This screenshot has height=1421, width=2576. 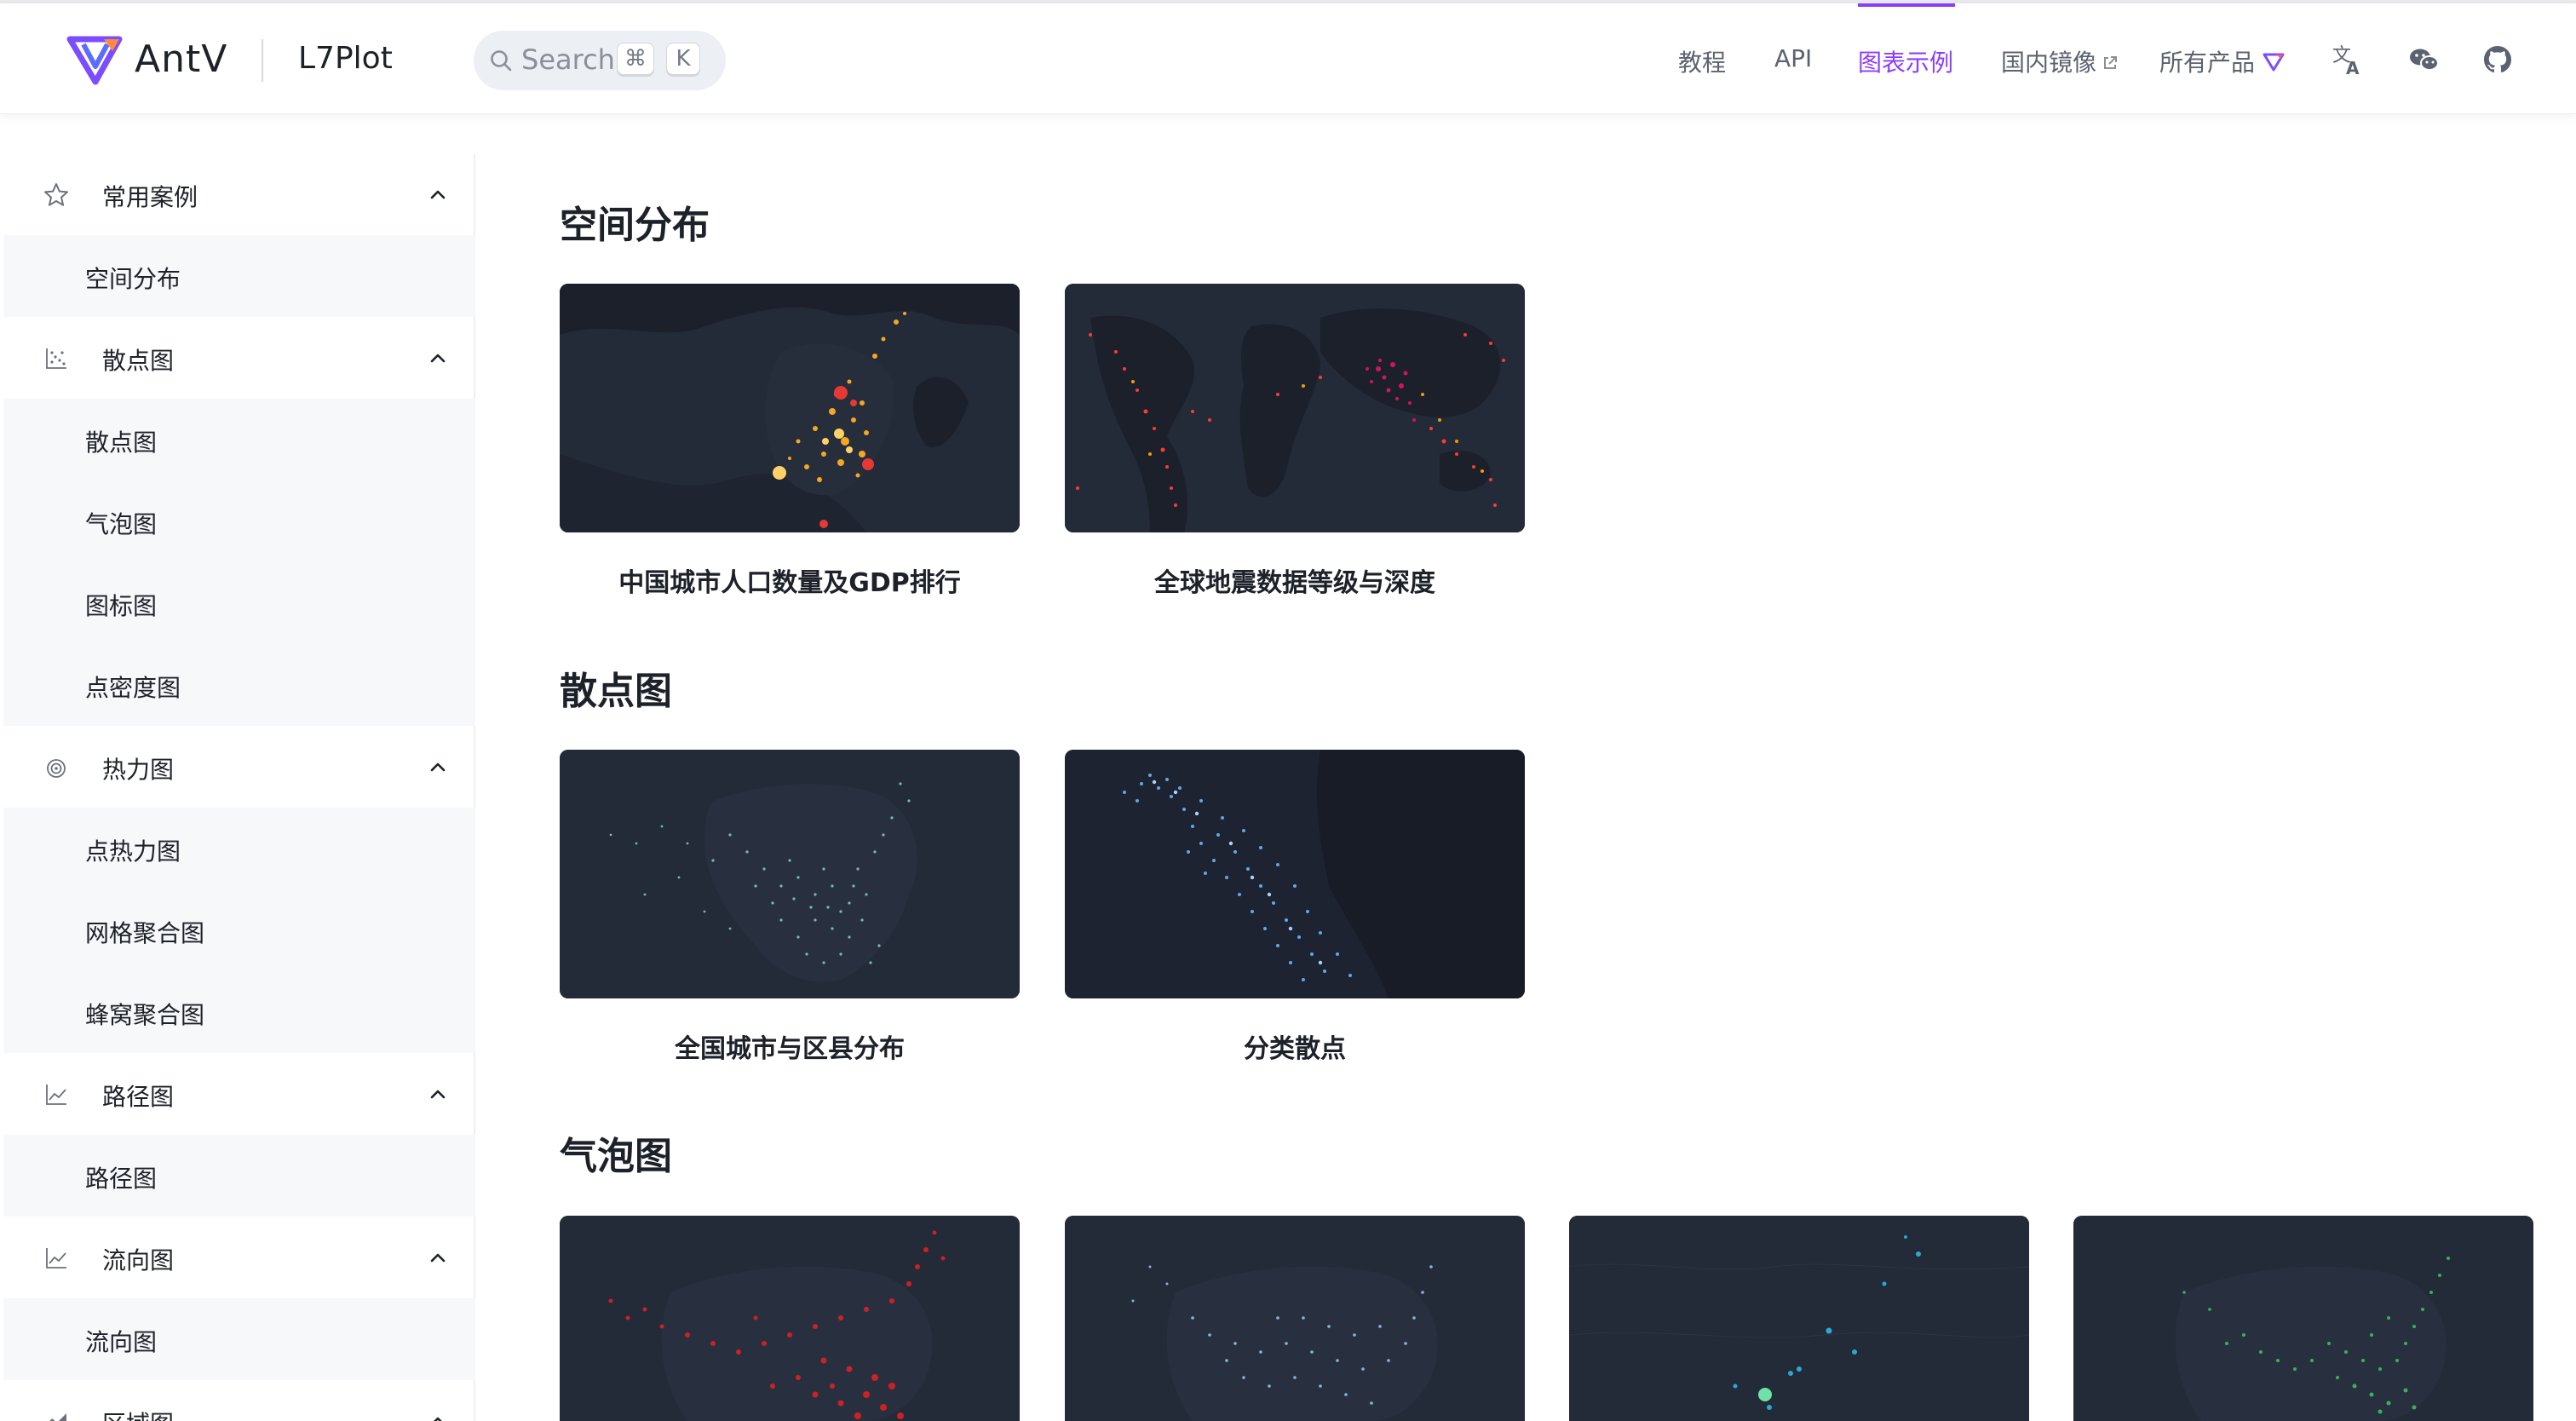 I want to click on sidebar-item-dot-density: 点密度图, so click(x=239, y=685).